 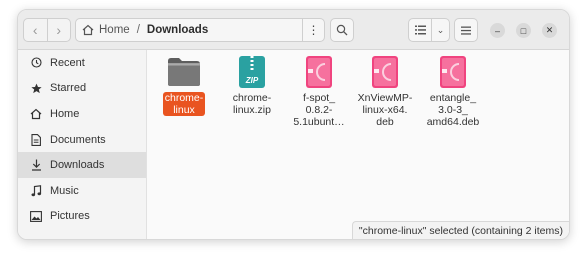 I want to click on chevron-left-icon: ‹, so click(x=35, y=30).